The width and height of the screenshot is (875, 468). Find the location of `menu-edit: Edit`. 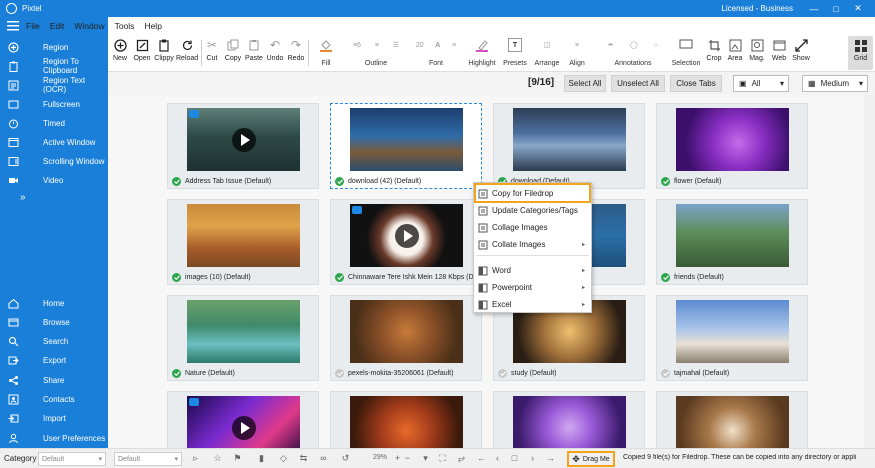

menu-edit: Edit is located at coordinates (57, 26).